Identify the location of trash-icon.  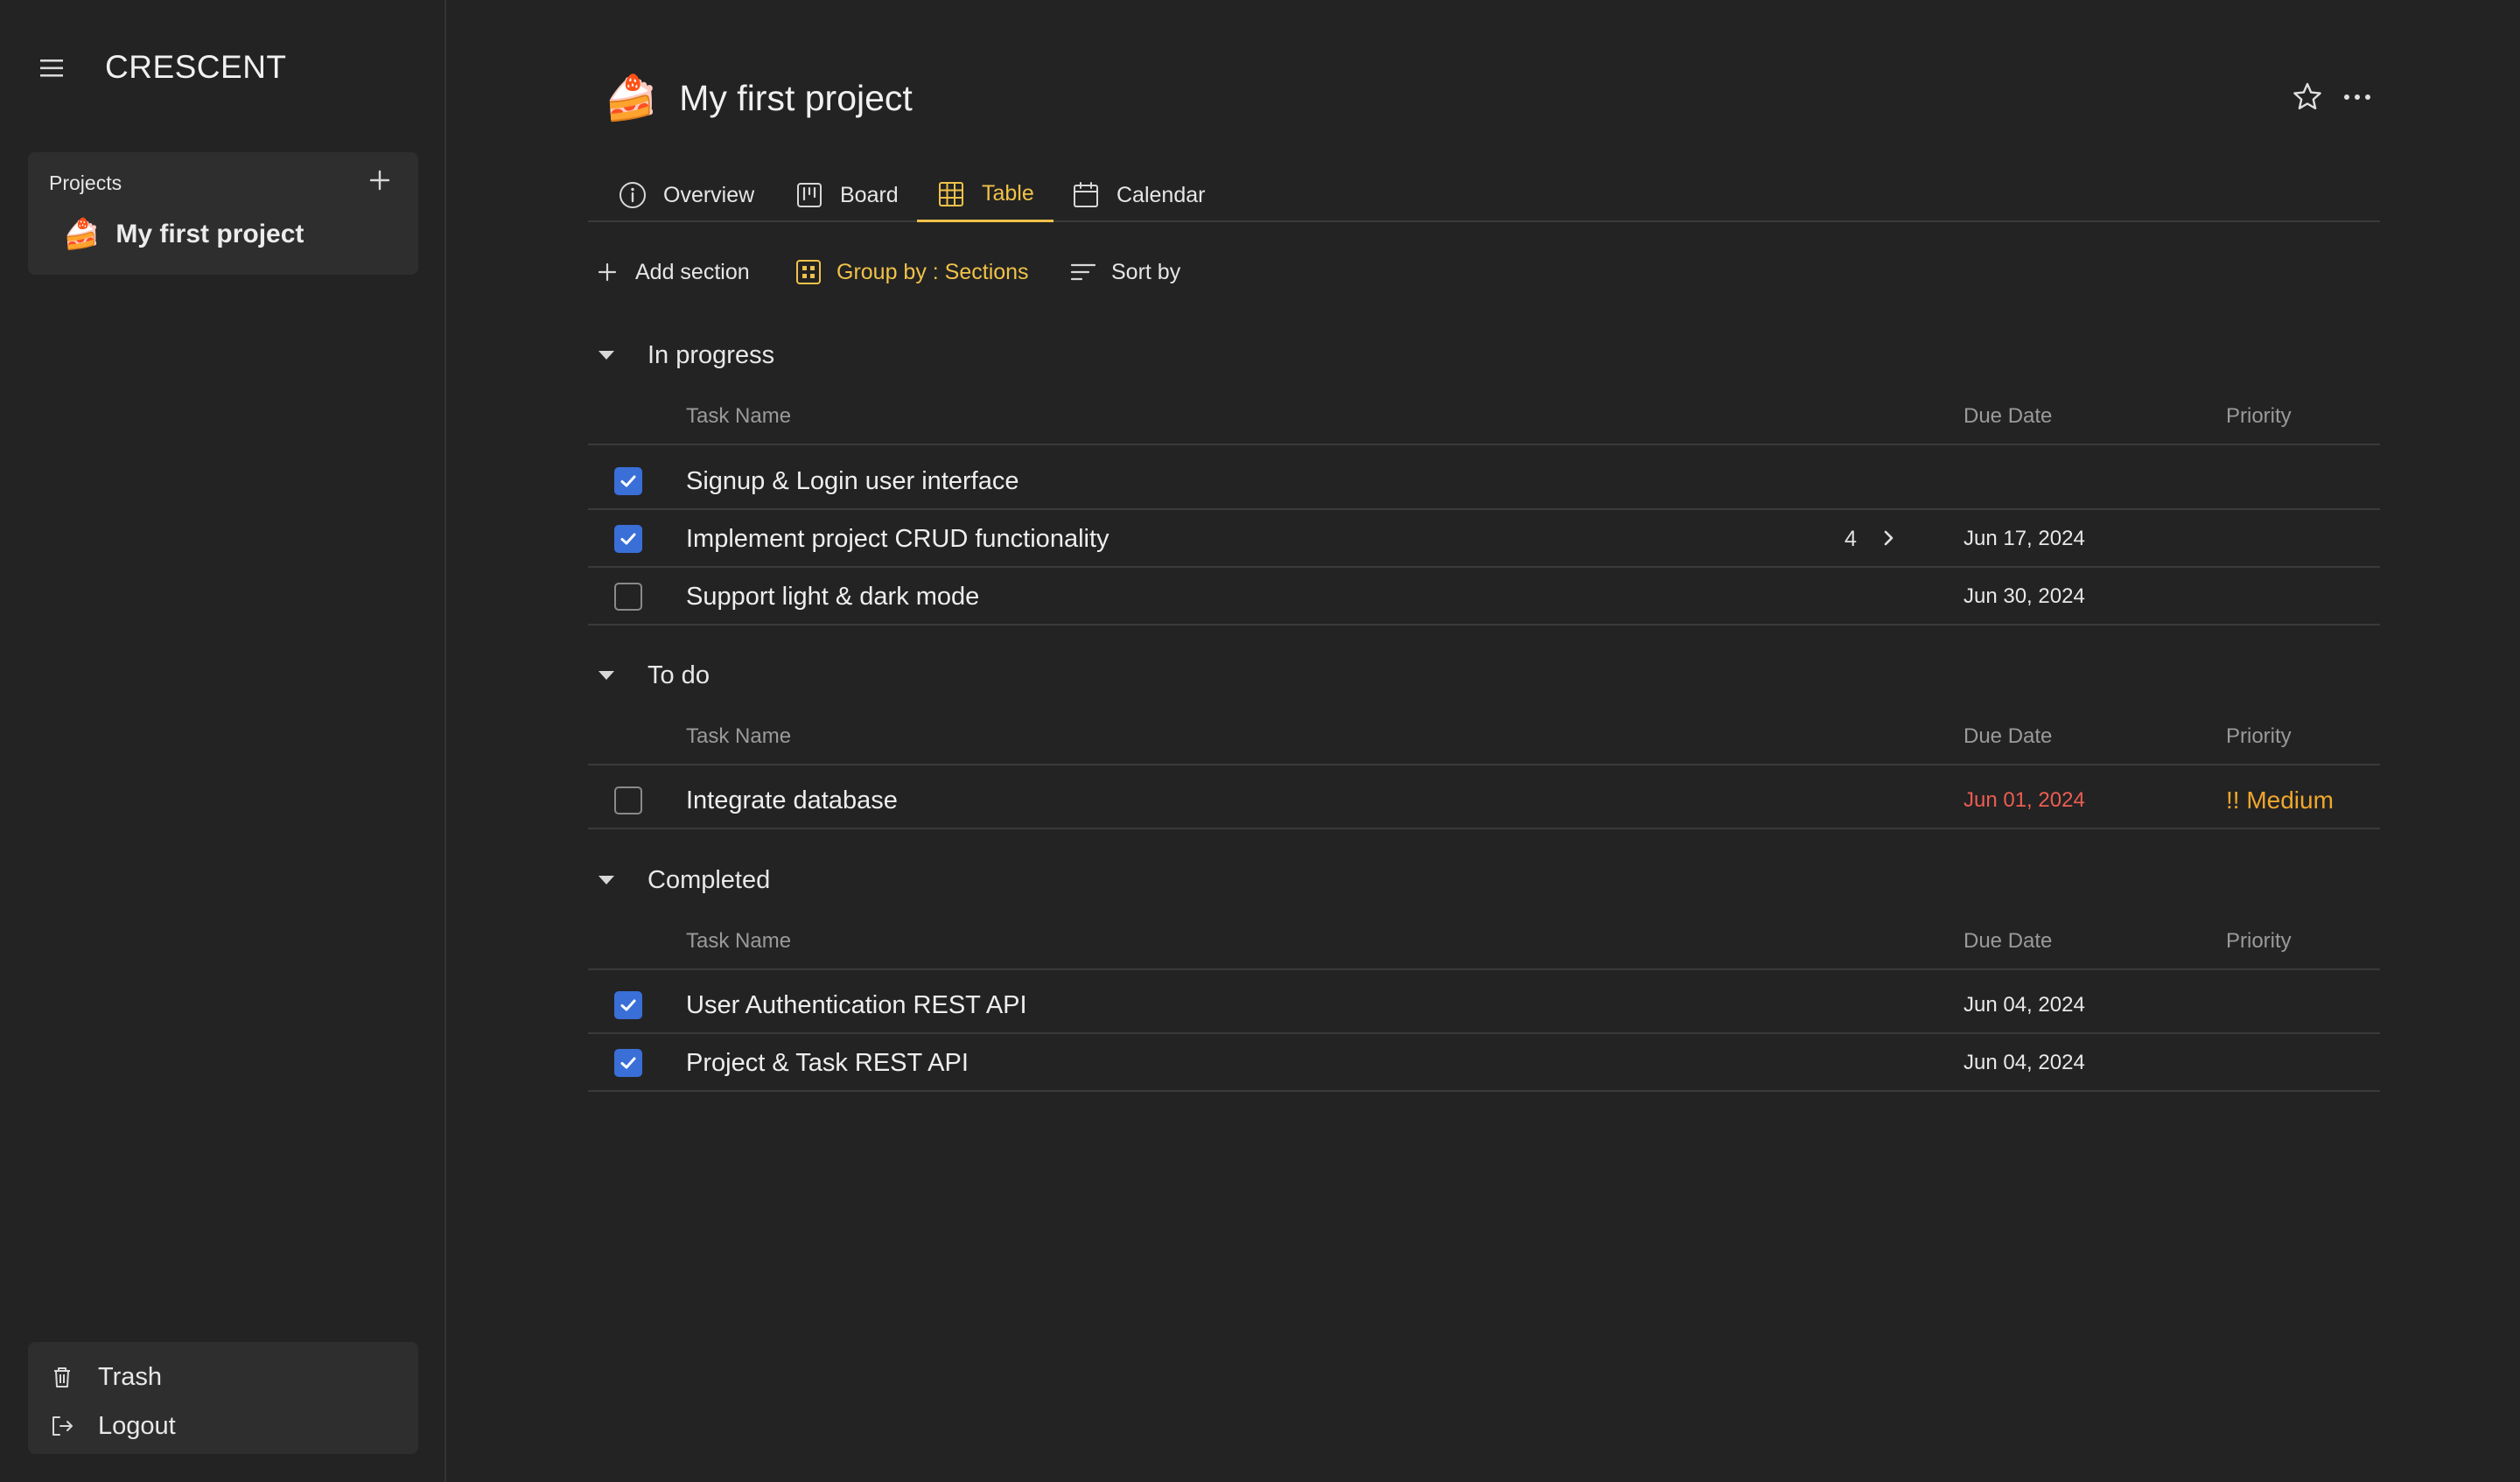
(62, 1377).